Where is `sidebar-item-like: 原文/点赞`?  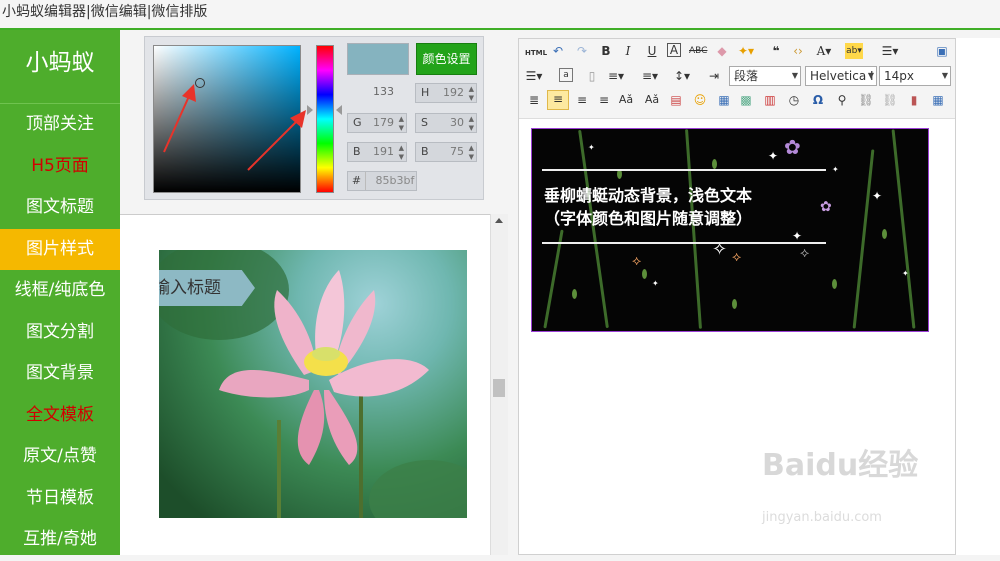 sidebar-item-like: 原文/点赞 is located at coordinates (60, 457).